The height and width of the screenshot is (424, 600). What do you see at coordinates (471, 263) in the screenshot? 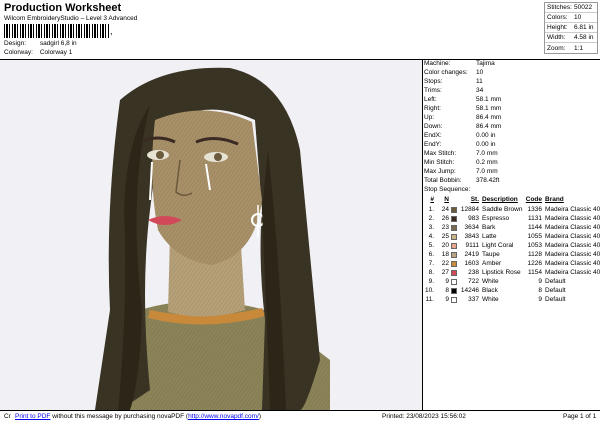
I see `row-stitches: 1603` at bounding box center [471, 263].